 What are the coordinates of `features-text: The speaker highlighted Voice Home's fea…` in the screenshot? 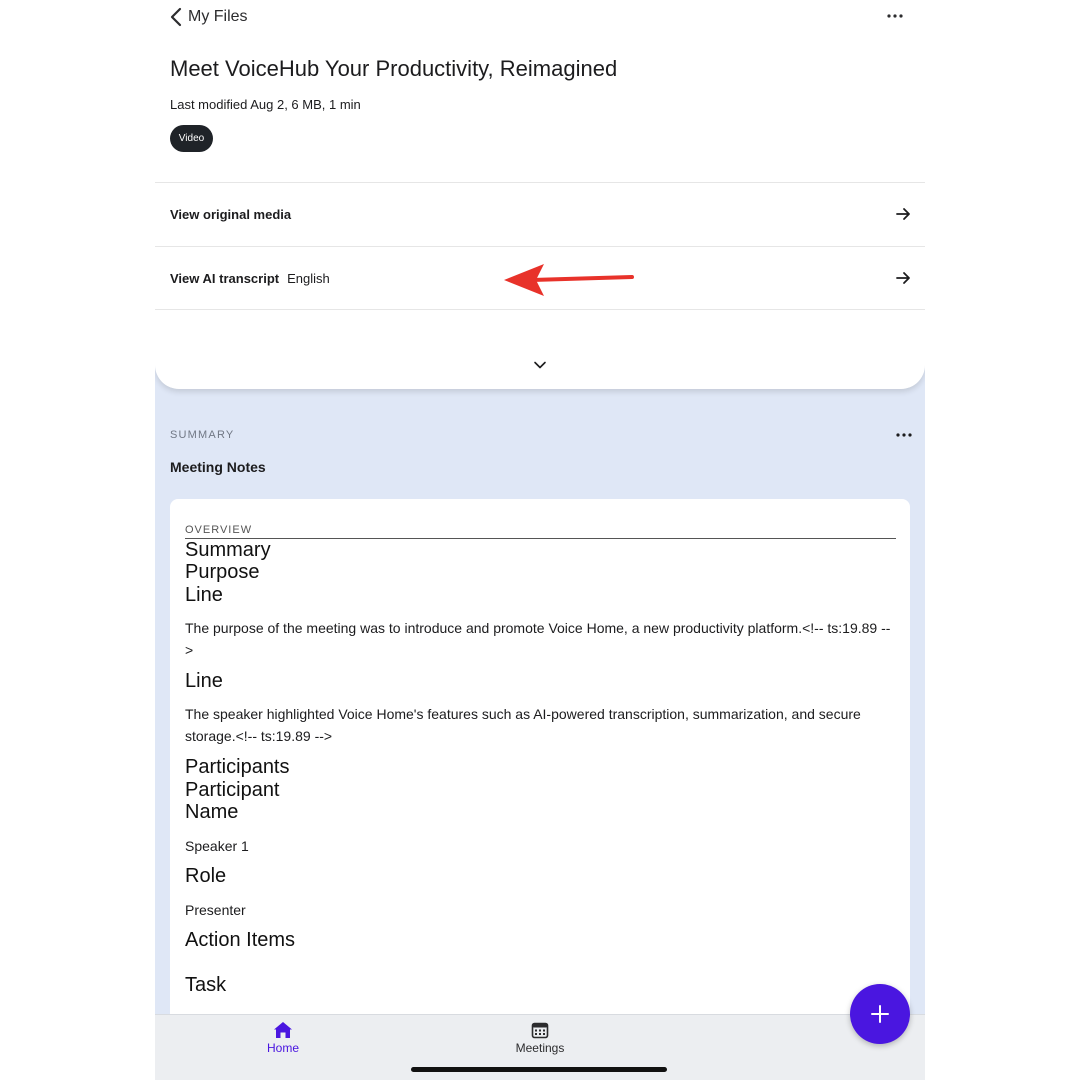 It's located at (523, 725).